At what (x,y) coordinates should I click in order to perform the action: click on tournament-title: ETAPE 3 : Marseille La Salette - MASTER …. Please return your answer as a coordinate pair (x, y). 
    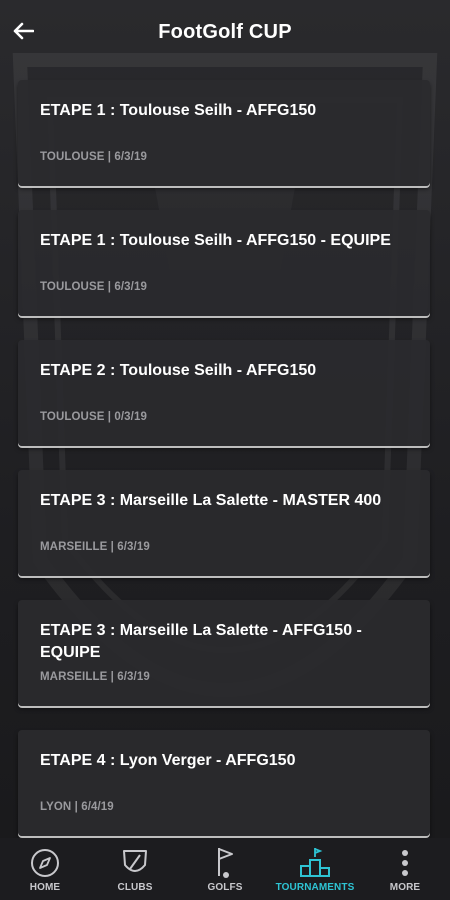
    Looking at the image, I should click on (211, 500).